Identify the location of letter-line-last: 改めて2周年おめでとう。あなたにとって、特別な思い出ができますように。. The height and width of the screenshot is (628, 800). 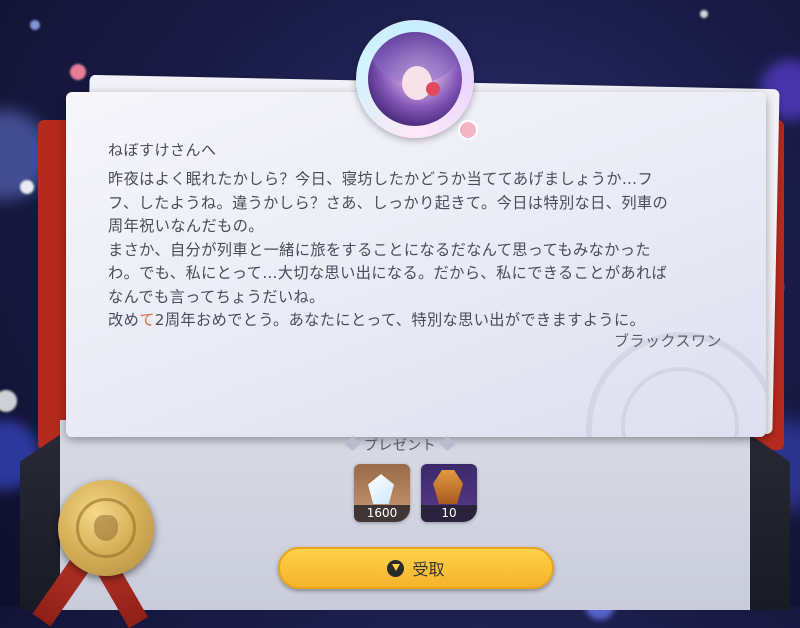
(423, 321).